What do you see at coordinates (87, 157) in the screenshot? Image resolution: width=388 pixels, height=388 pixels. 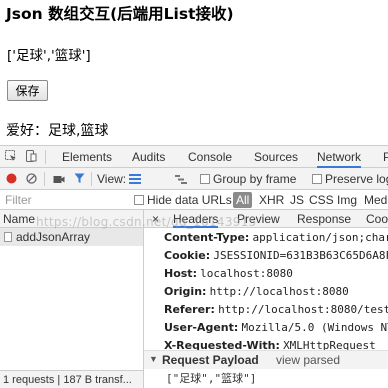 I see `tab-elements: Elements` at bounding box center [87, 157].